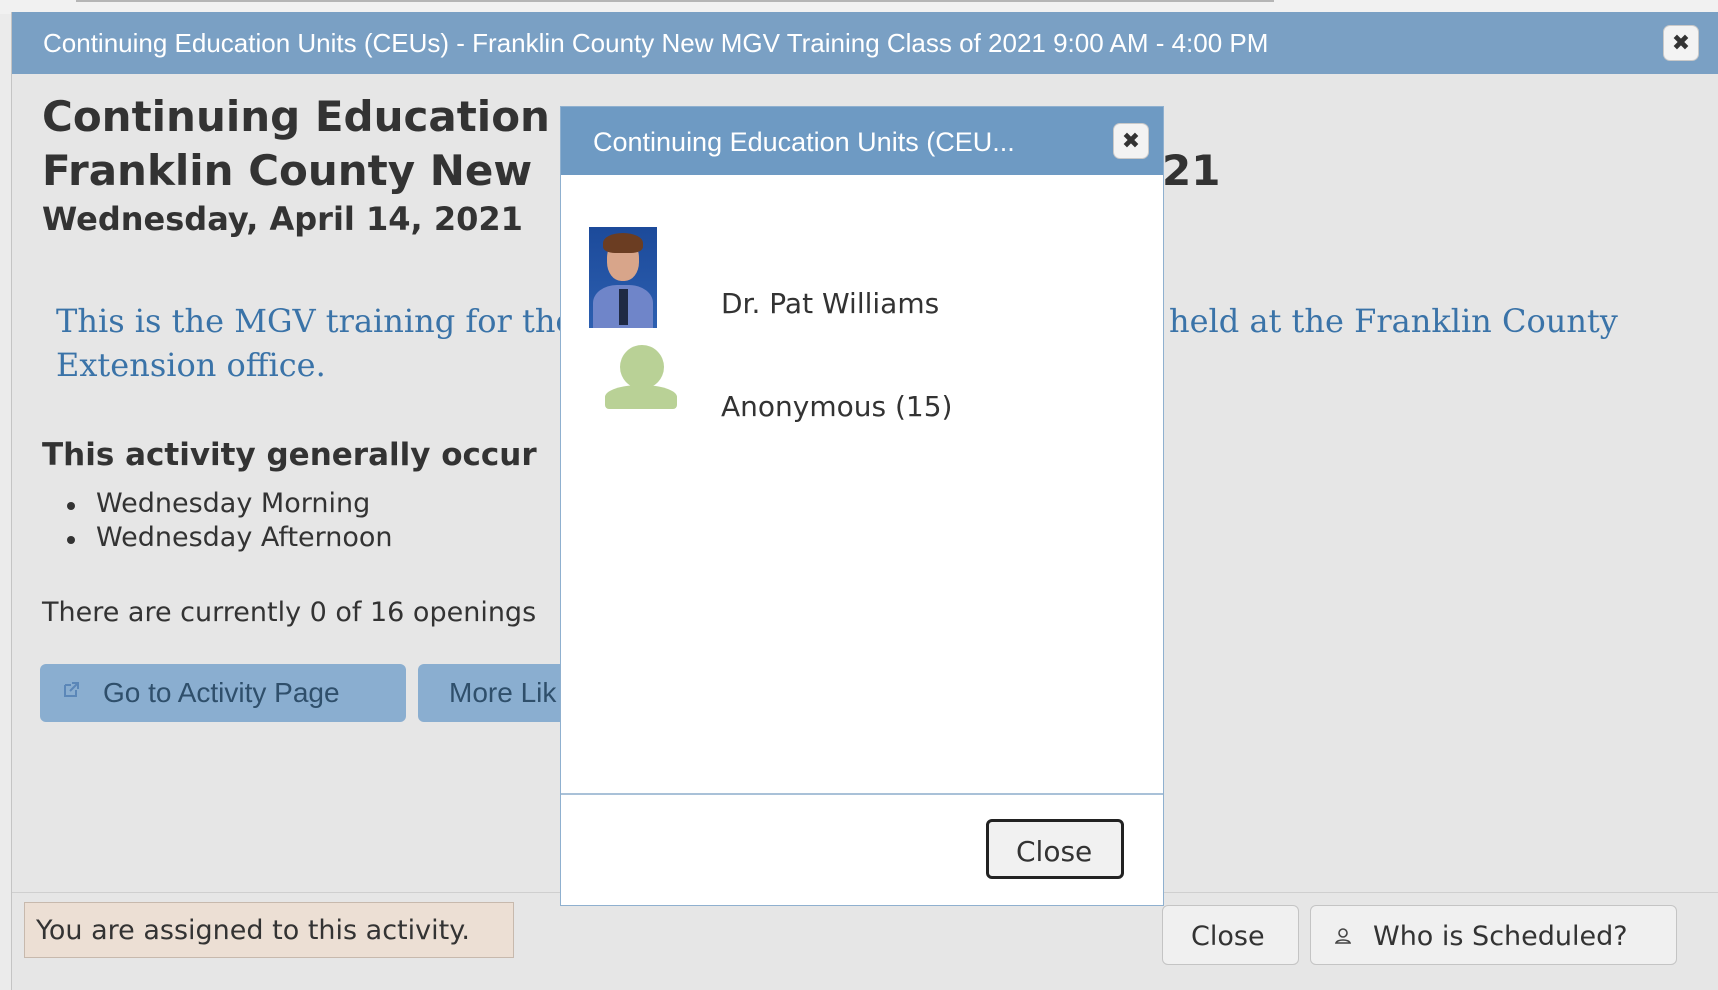 Image resolution: width=1718 pixels, height=990 pixels. What do you see at coordinates (282, 219) in the screenshot?
I see `activity-date: Wednesday, April 14, 2021` at bounding box center [282, 219].